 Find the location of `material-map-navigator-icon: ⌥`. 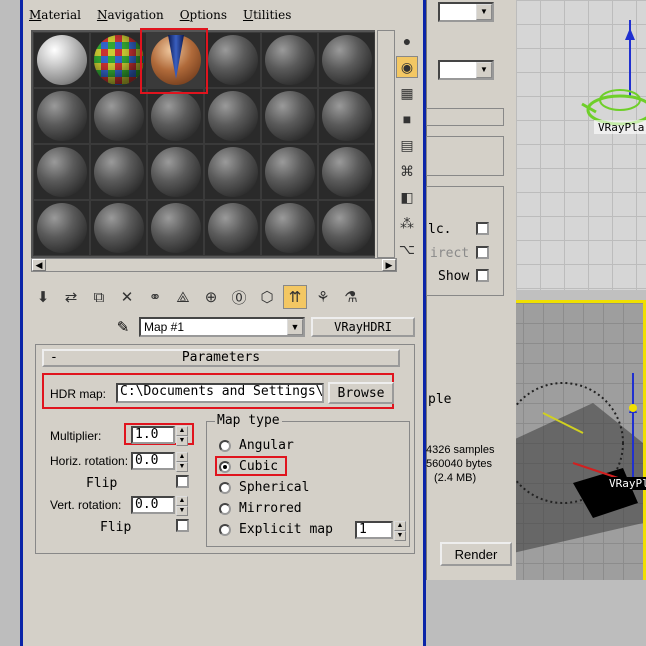

material-map-navigator-icon: ⌥ is located at coordinates (407, 249).